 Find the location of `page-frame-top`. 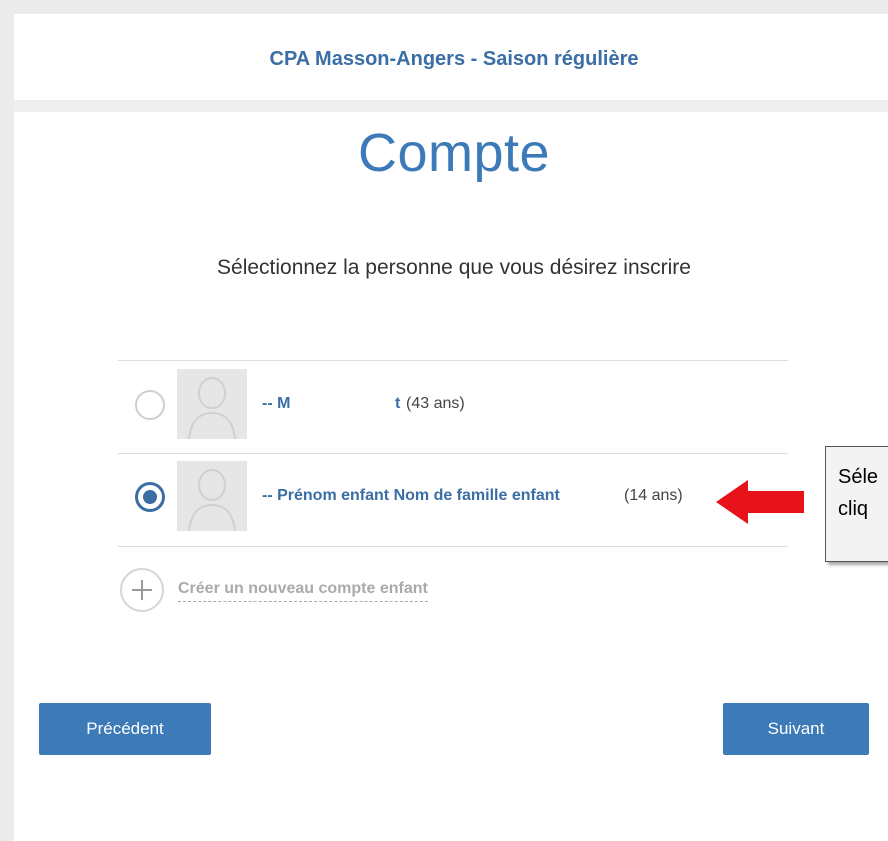

page-frame-top is located at coordinates (444, 7).